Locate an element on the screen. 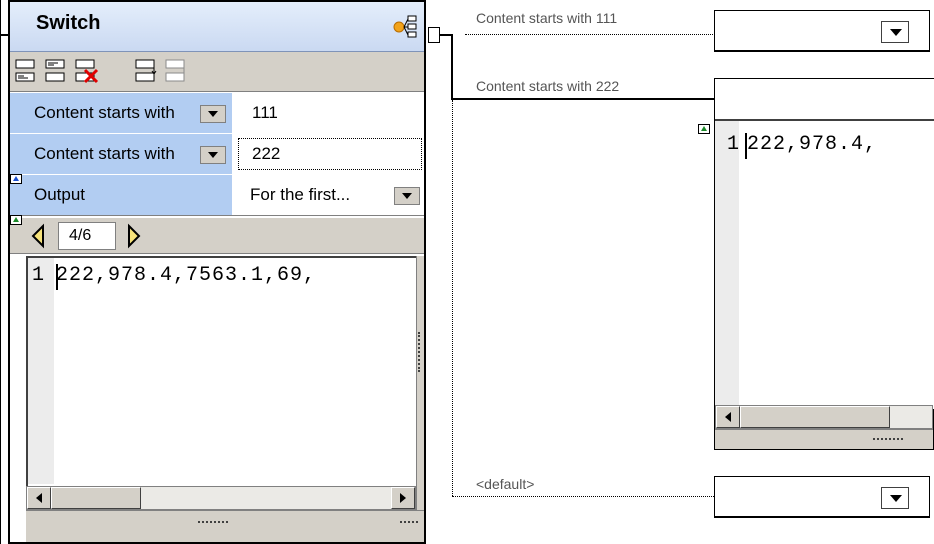 Image resolution: width=934 pixels, height=544 pixels. default-connector is located at coordinates (583, 496).